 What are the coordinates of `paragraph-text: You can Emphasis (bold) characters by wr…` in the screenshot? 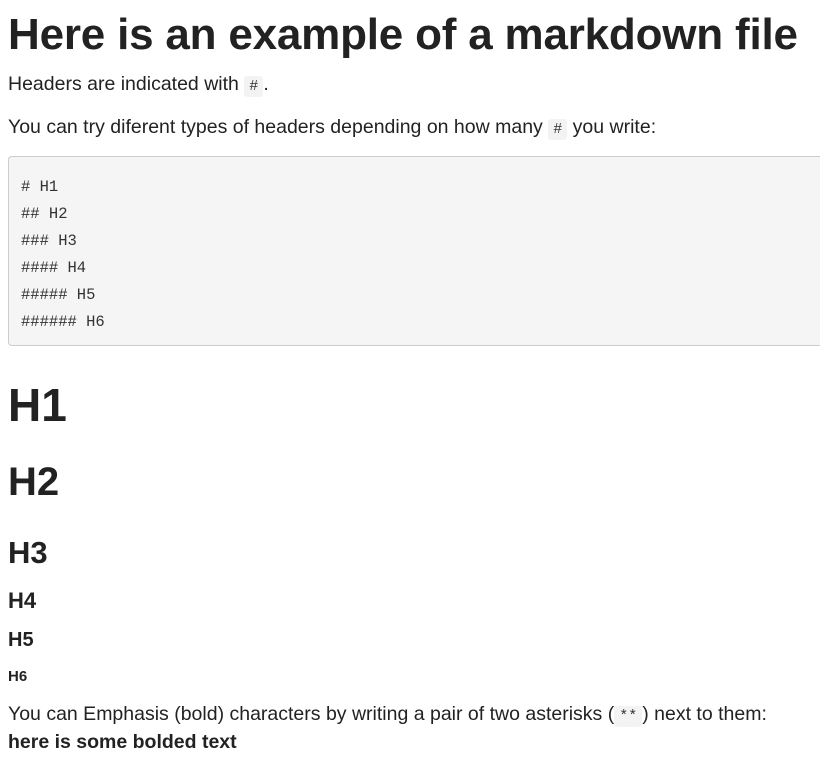 It's located at (311, 714).